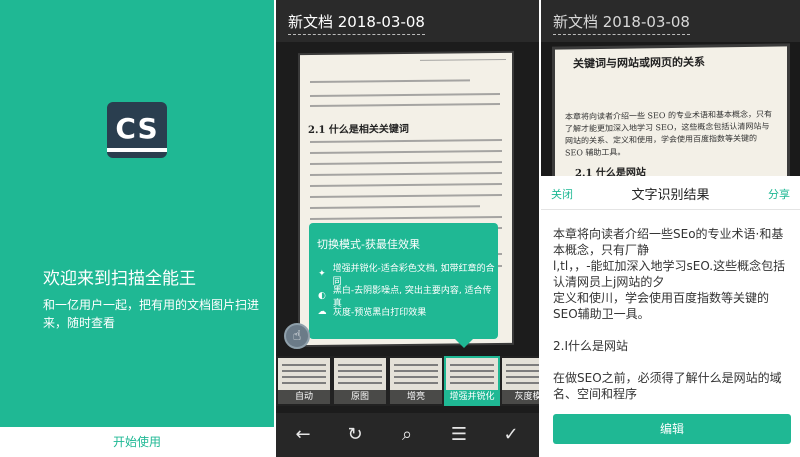 This screenshot has height=457, width=800. I want to click on page-rule, so click(463, 59).